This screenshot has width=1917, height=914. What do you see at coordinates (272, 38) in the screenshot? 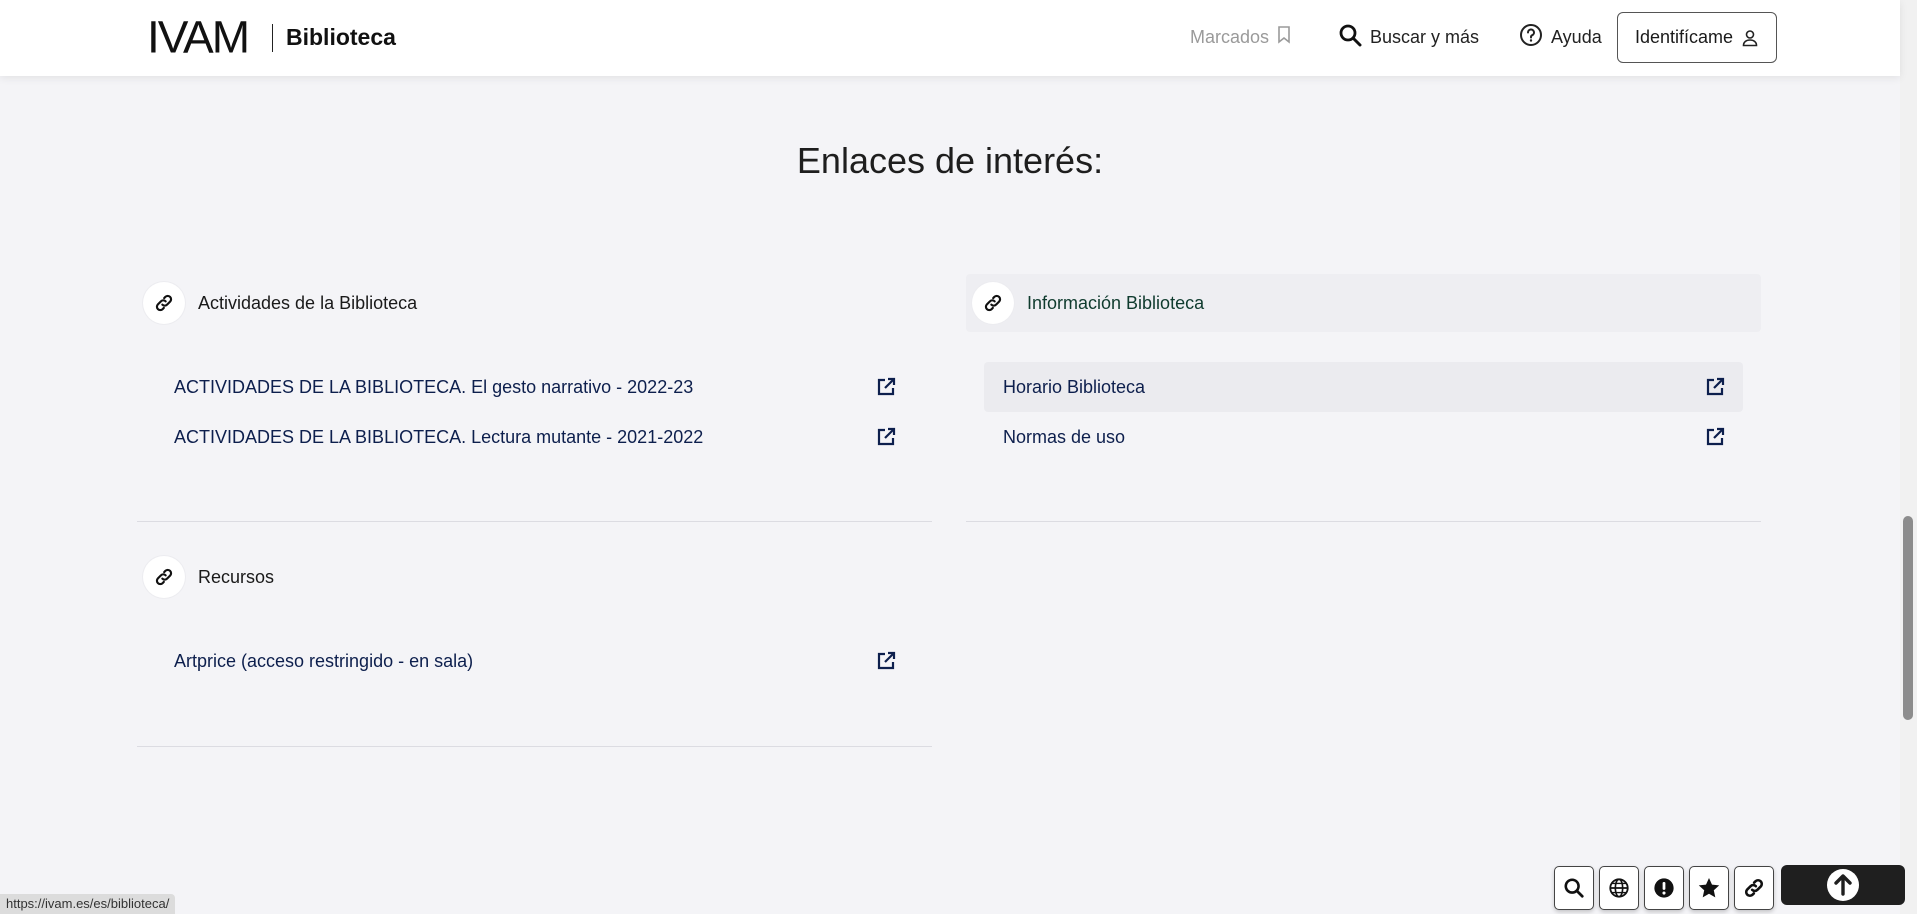
I see `logo-separator` at bounding box center [272, 38].